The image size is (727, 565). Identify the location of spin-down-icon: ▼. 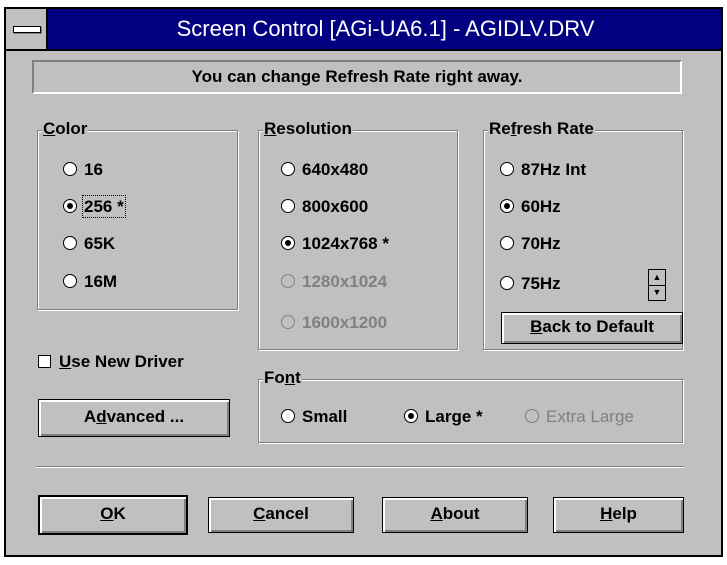
(657, 292).